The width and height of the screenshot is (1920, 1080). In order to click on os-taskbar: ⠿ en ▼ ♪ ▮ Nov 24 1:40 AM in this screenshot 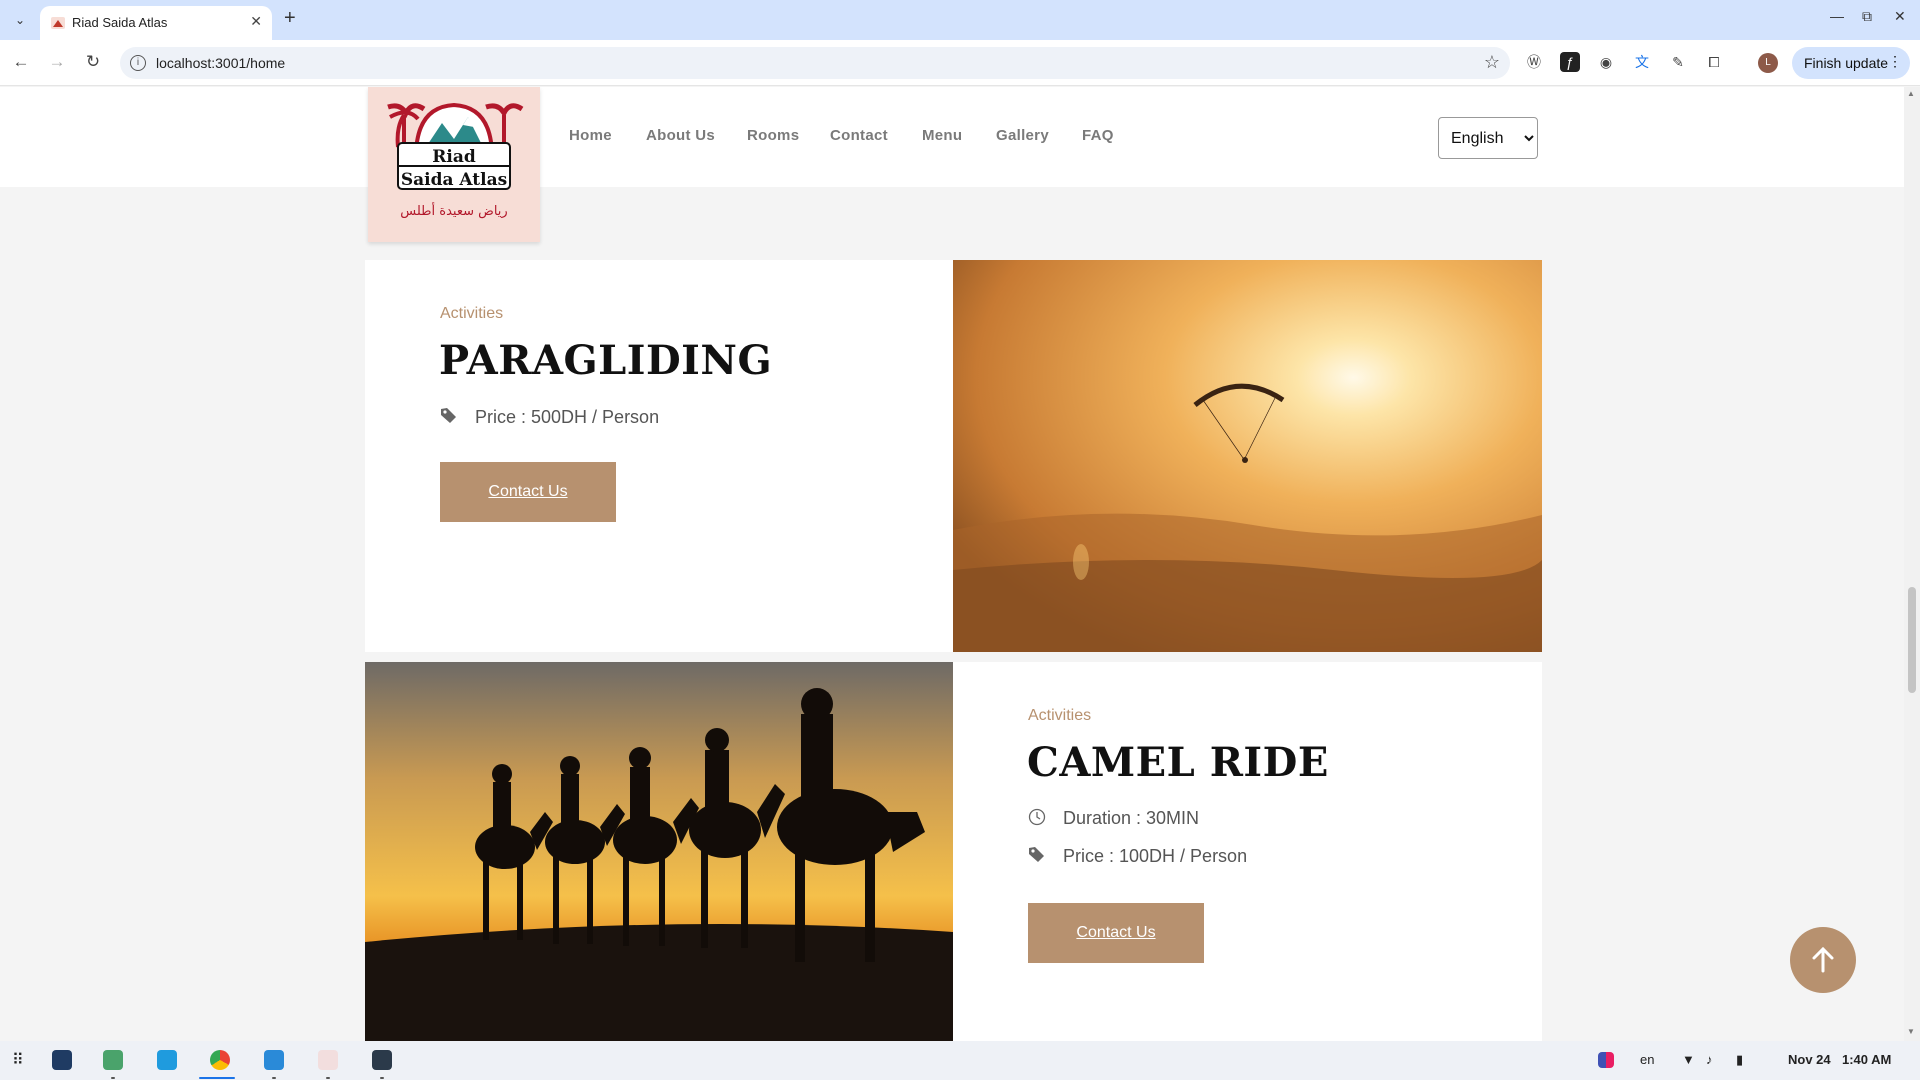, I will do `click(960, 1060)`.